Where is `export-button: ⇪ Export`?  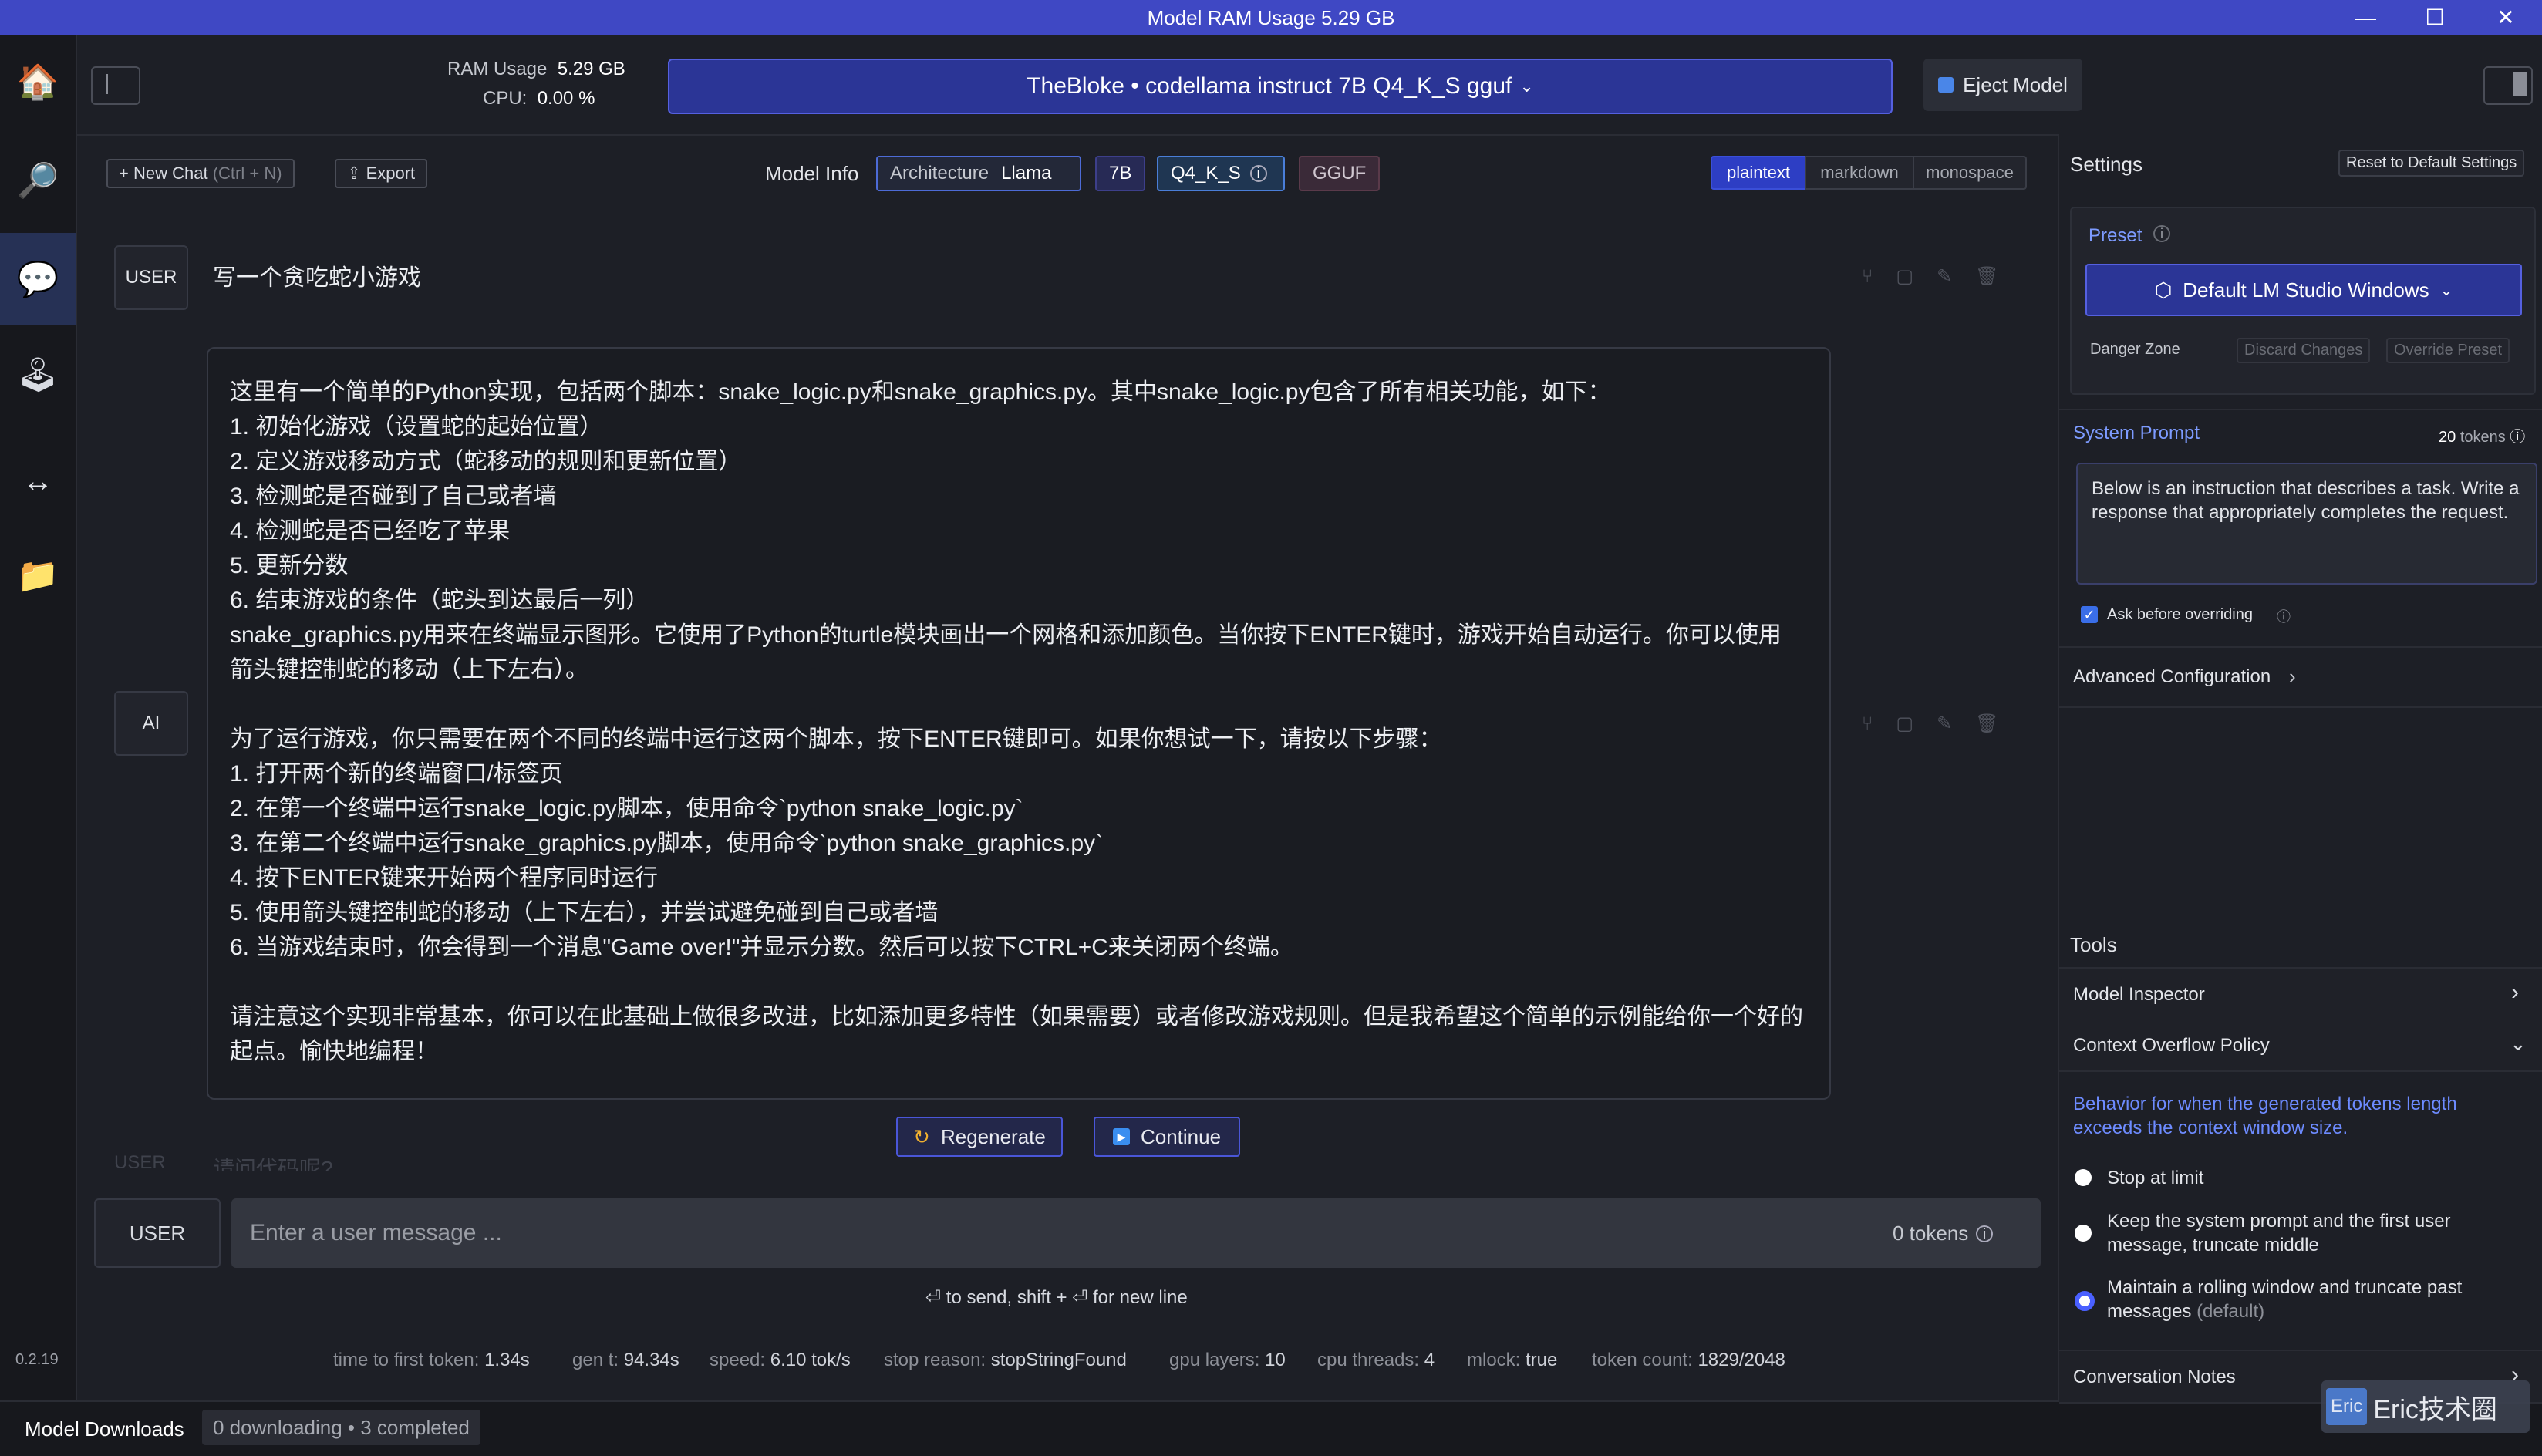 export-button: ⇪ Export is located at coordinates (382, 174).